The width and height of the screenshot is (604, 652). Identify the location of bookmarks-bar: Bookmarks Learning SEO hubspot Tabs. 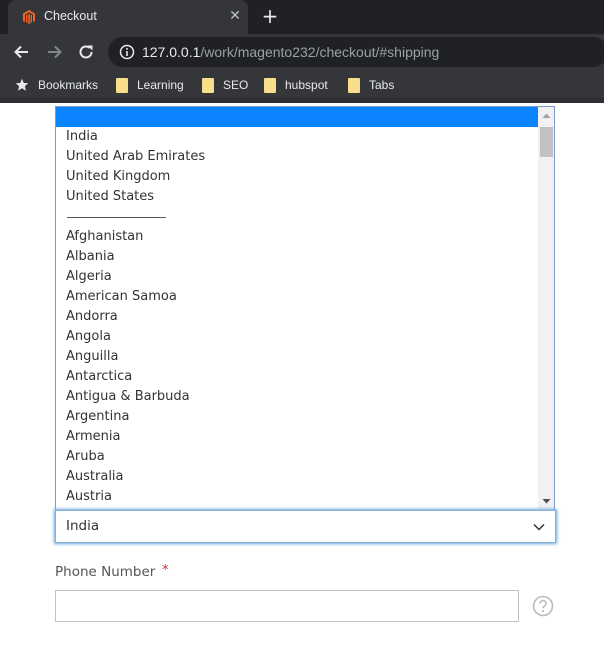
(302, 84).